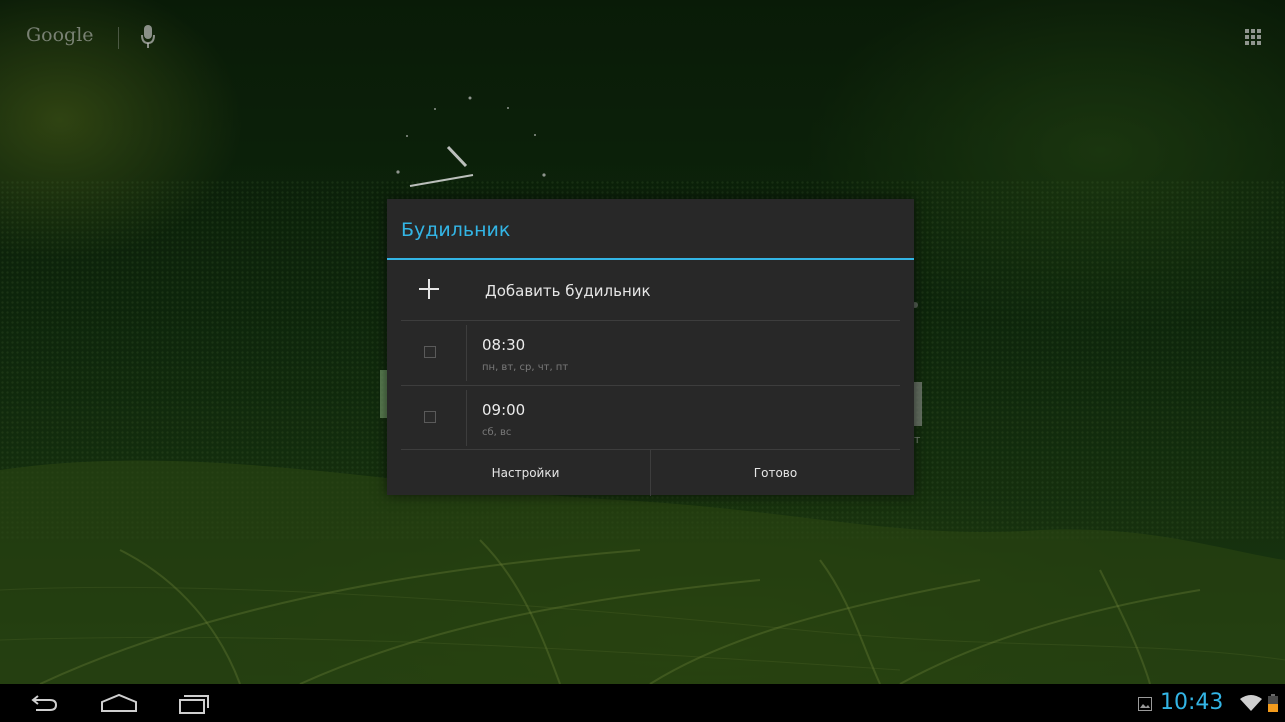 Image resolution: width=1285 pixels, height=722 pixels. What do you see at coordinates (148, 37) in the screenshot?
I see `mic-icon` at bounding box center [148, 37].